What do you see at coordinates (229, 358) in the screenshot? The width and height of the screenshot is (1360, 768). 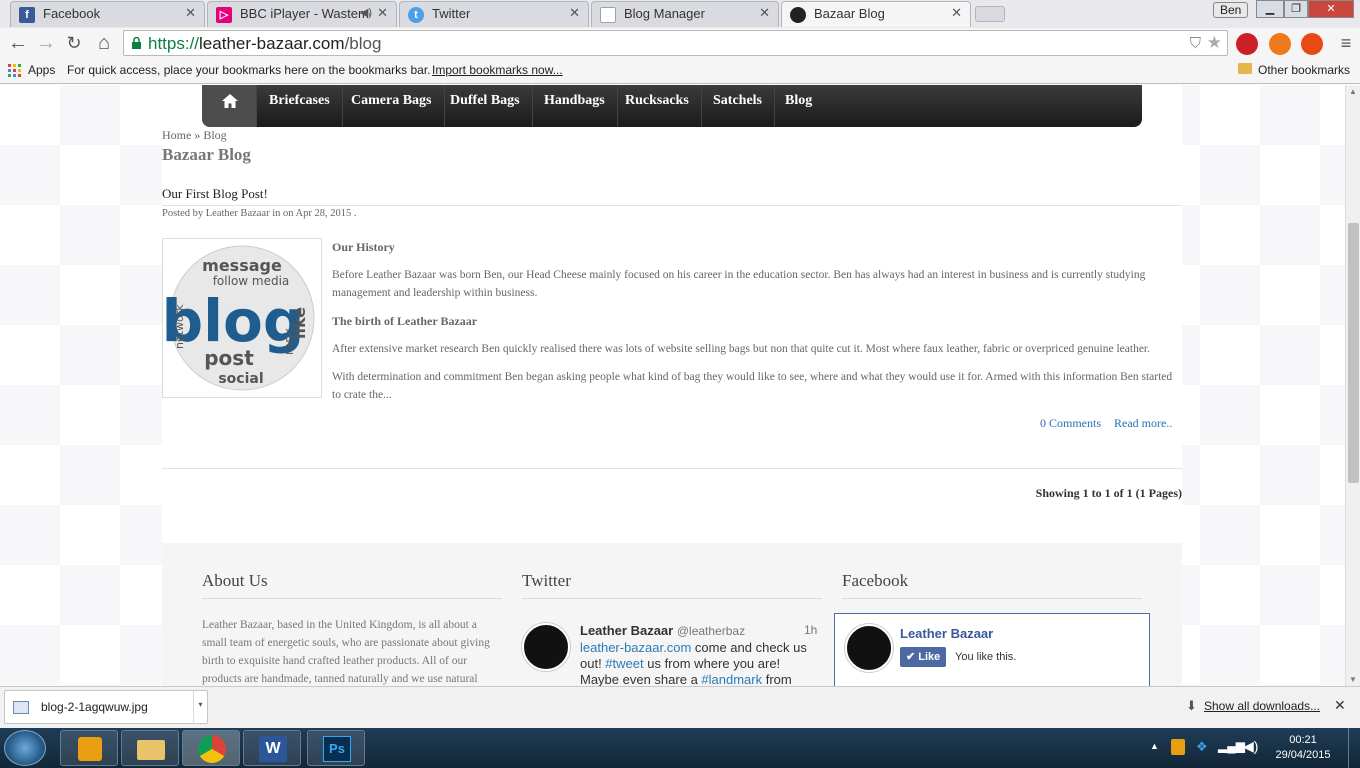 I see `svg-text: post` at bounding box center [229, 358].